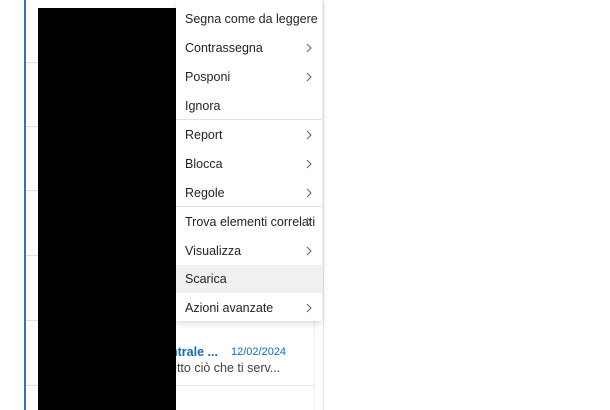 Image resolution: width=610 pixels, height=410 pixels. What do you see at coordinates (249, 193) in the screenshot?
I see `menu-item-rules: Regole` at bounding box center [249, 193].